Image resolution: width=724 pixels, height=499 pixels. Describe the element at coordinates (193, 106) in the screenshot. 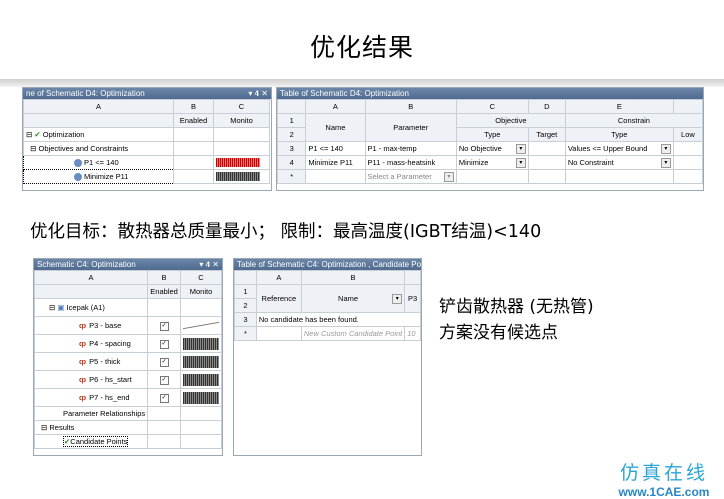

I see `col-b: B` at that location.